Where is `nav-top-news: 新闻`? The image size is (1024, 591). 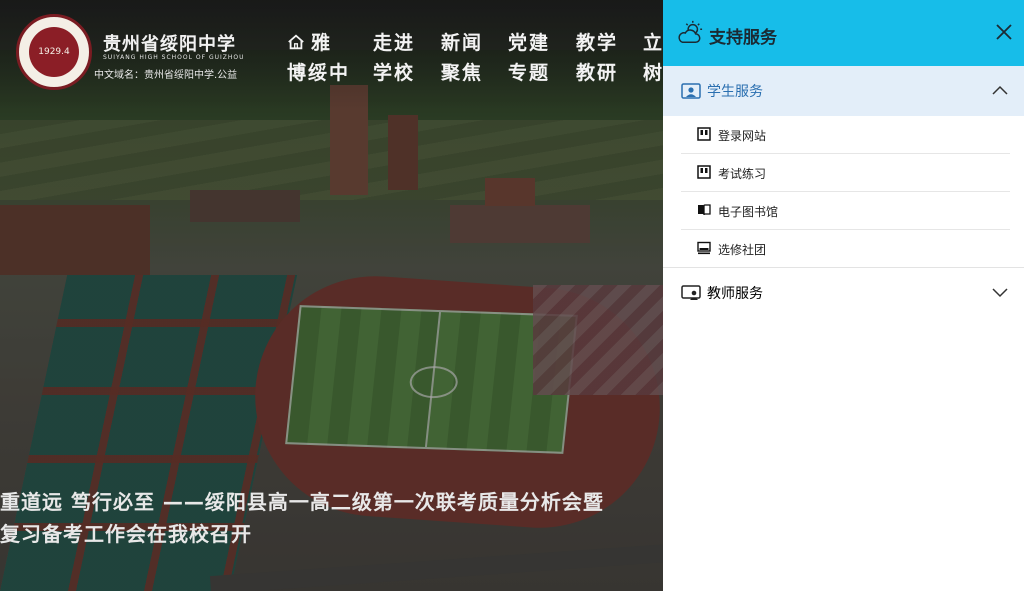
nav-top-news: 新闻 is located at coordinates (462, 43).